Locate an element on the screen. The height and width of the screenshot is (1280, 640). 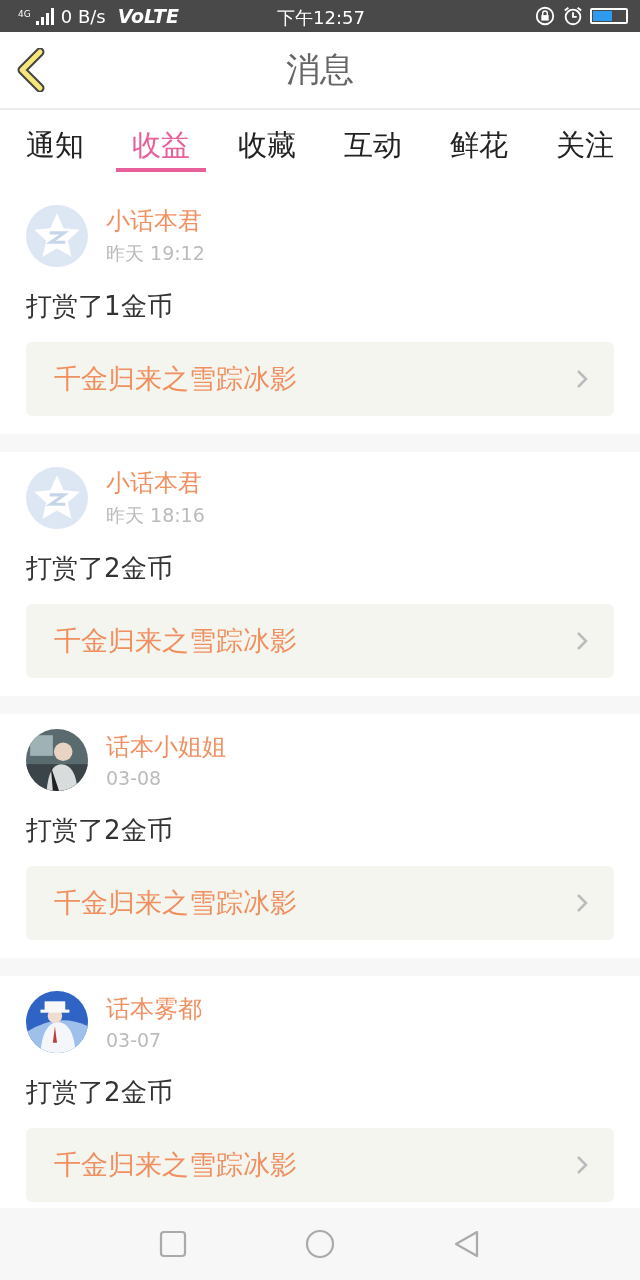
status-time: 下午12:57 is located at coordinates (321, 18).